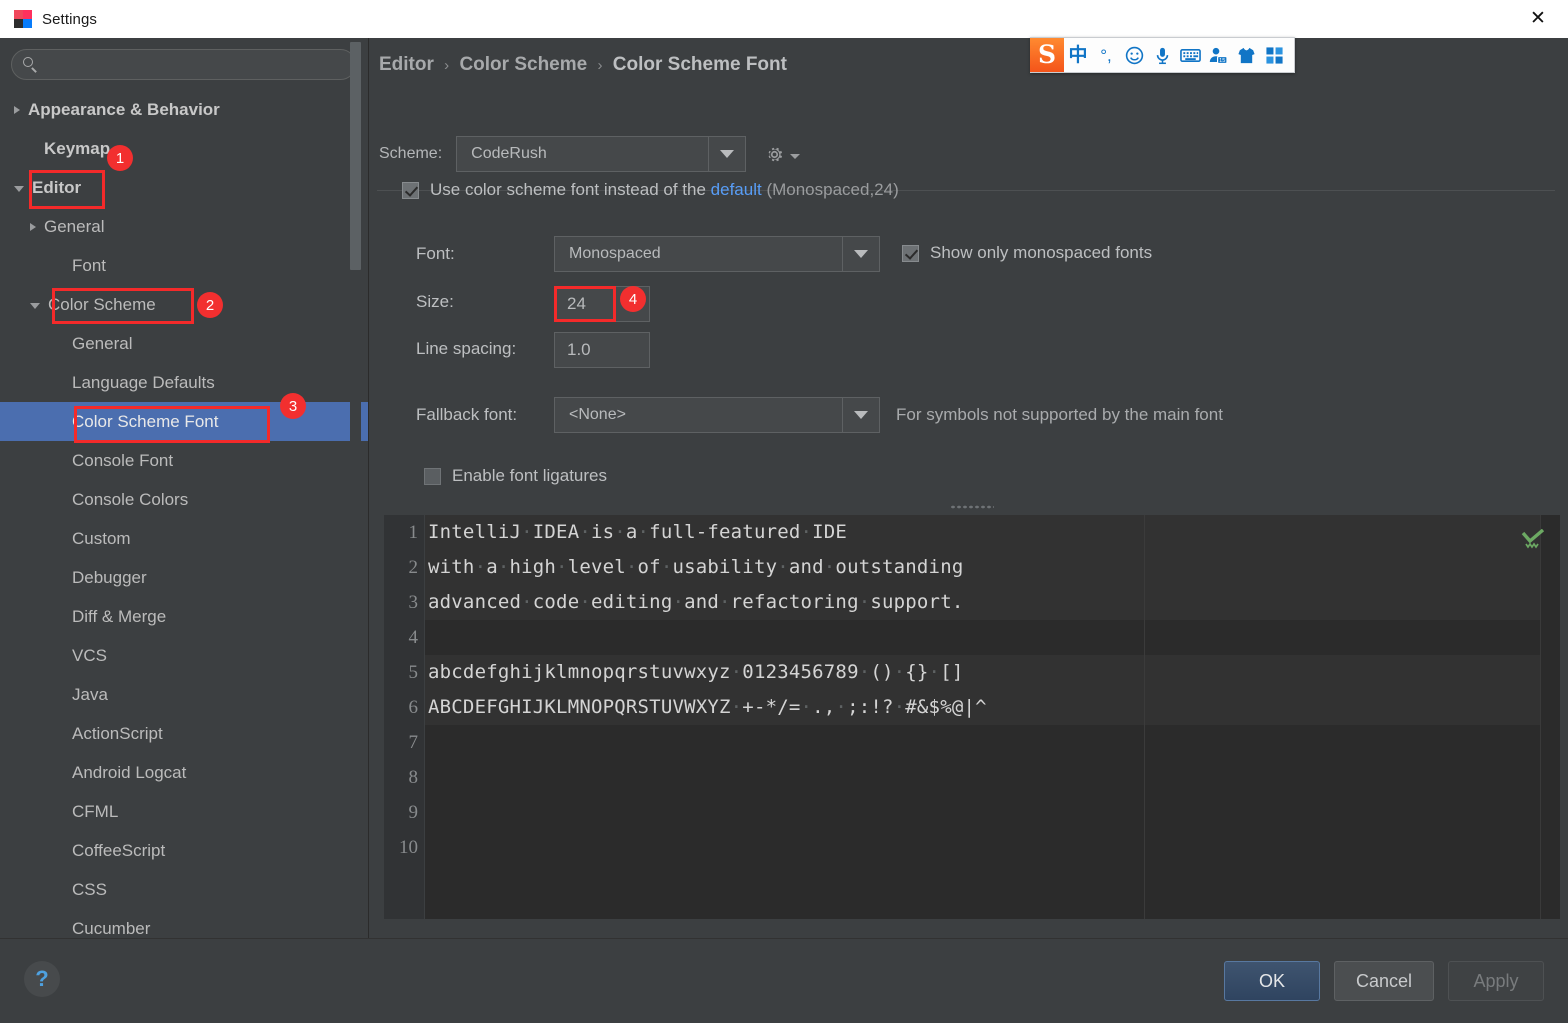 This screenshot has width=1568, height=1023. What do you see at coordinates (196, 64) in the screenshot?
I see `search-input` at bounding box center [196, 64].